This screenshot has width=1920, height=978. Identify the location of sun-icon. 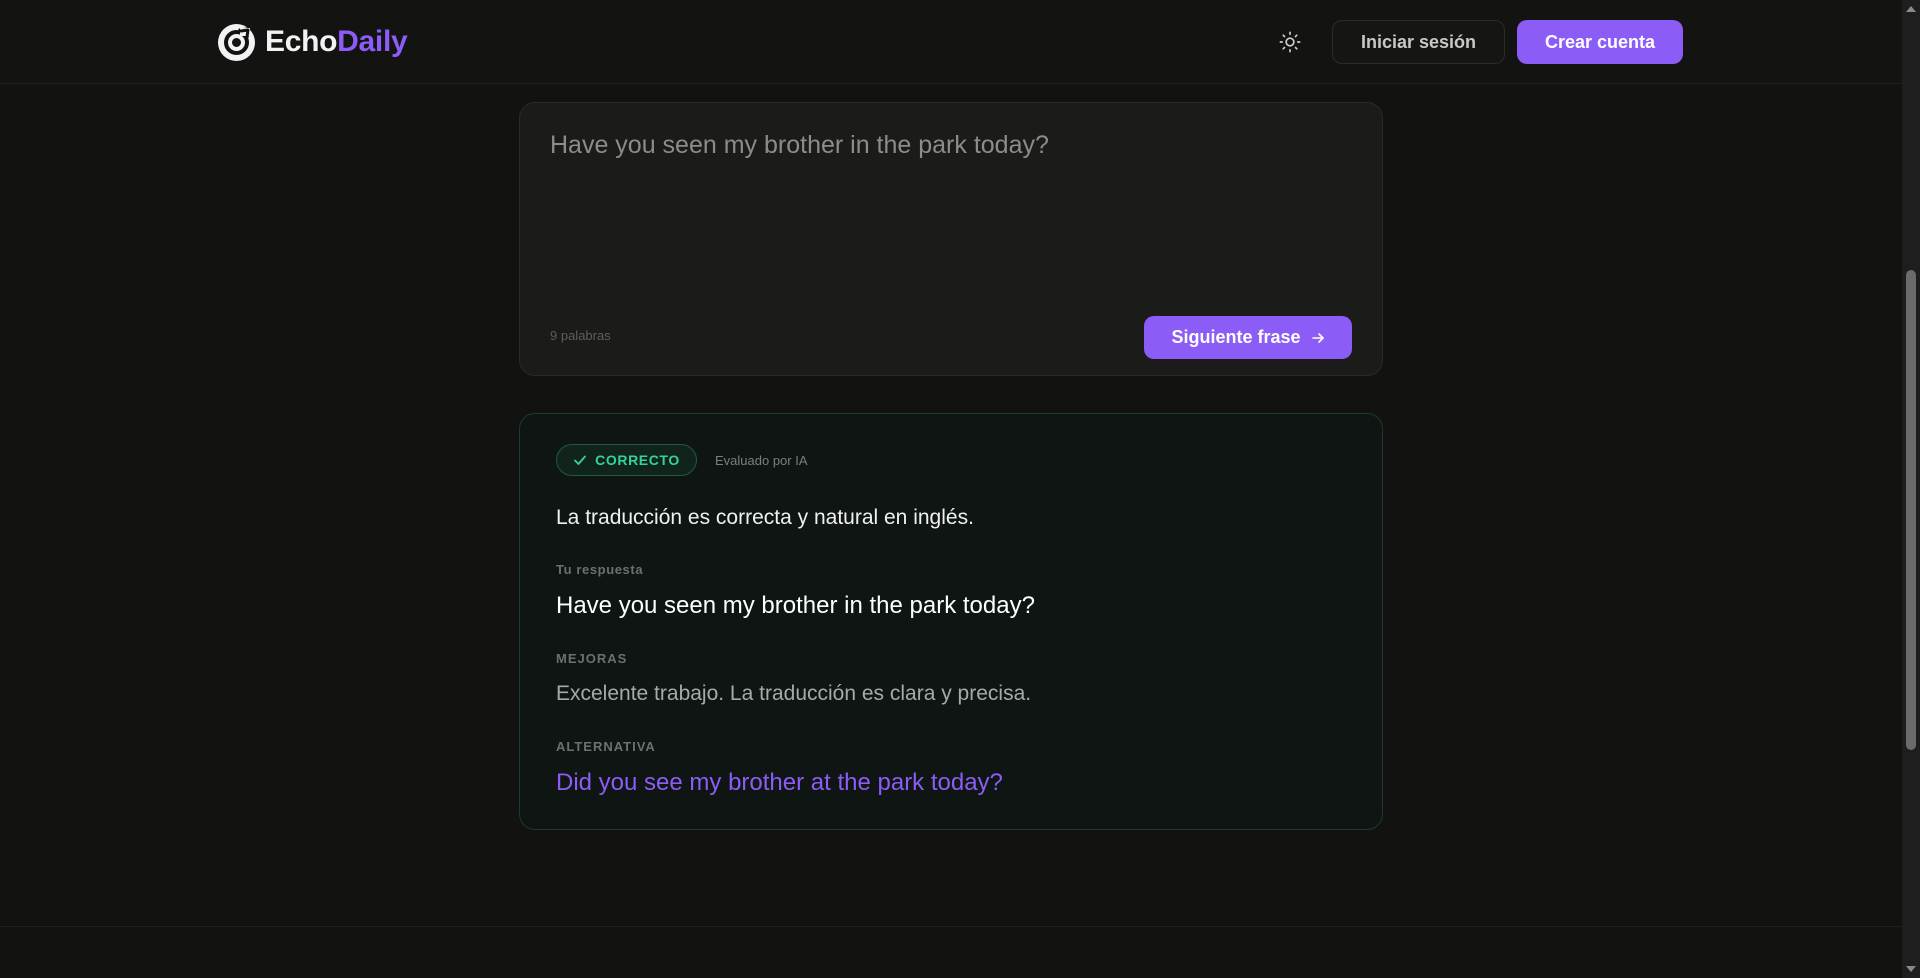
(1290, 42).